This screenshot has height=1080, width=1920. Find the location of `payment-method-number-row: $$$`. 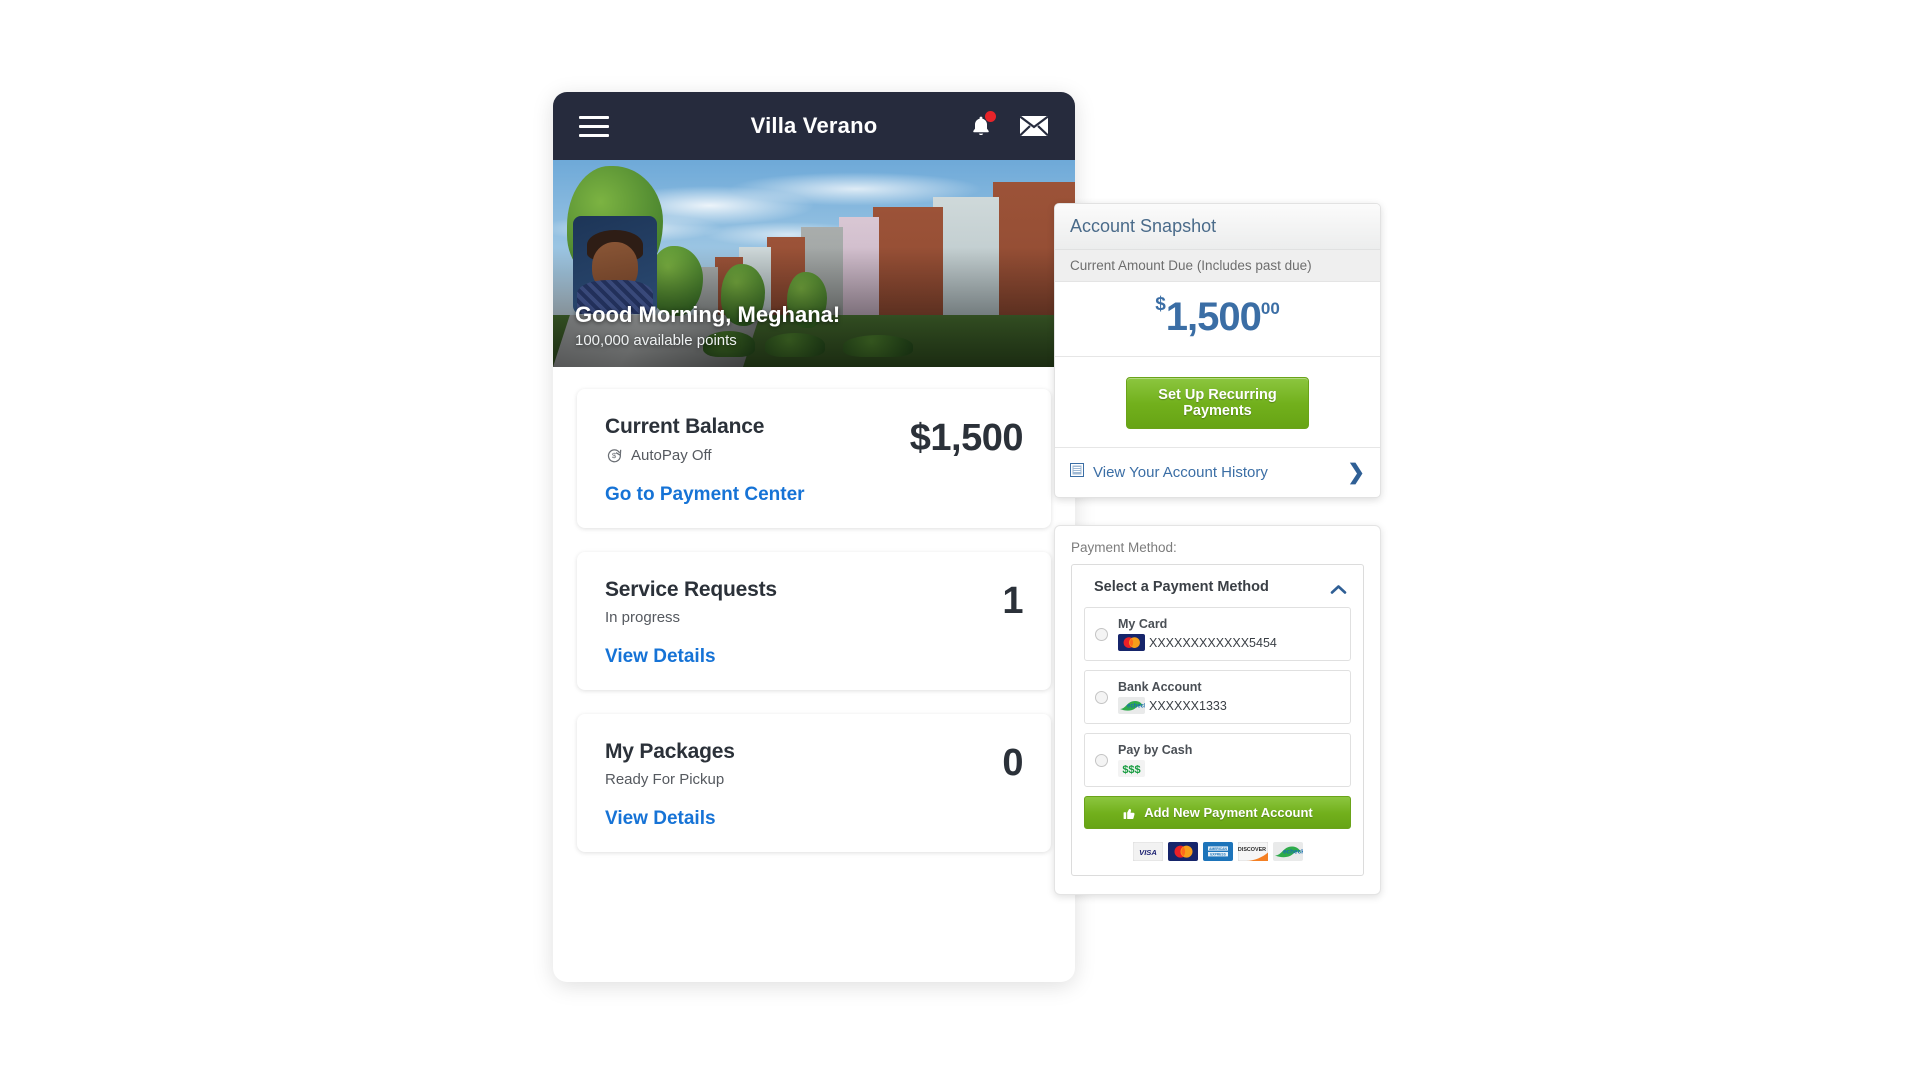

payment-method-number-row: $$$ is located at coordinates (1229, 768).